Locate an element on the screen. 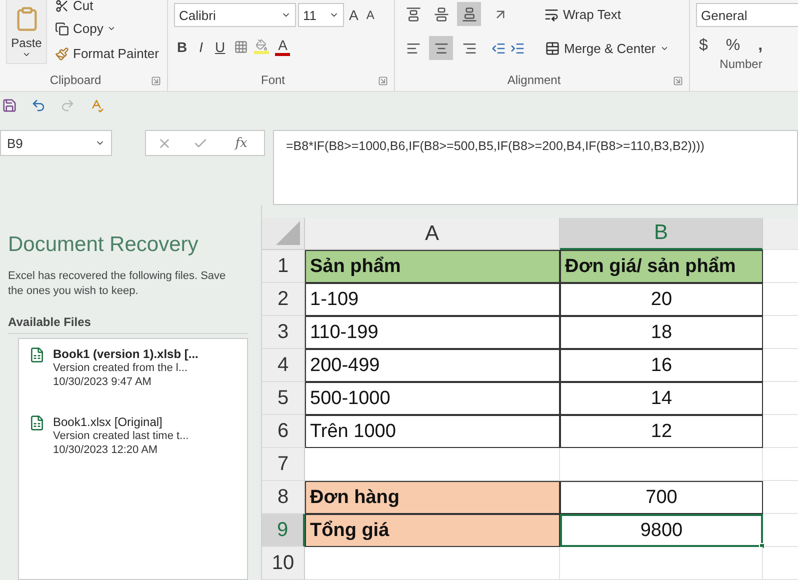 The image size is (798, 580). grow-font-button: A is located at coordinates (354, 15).